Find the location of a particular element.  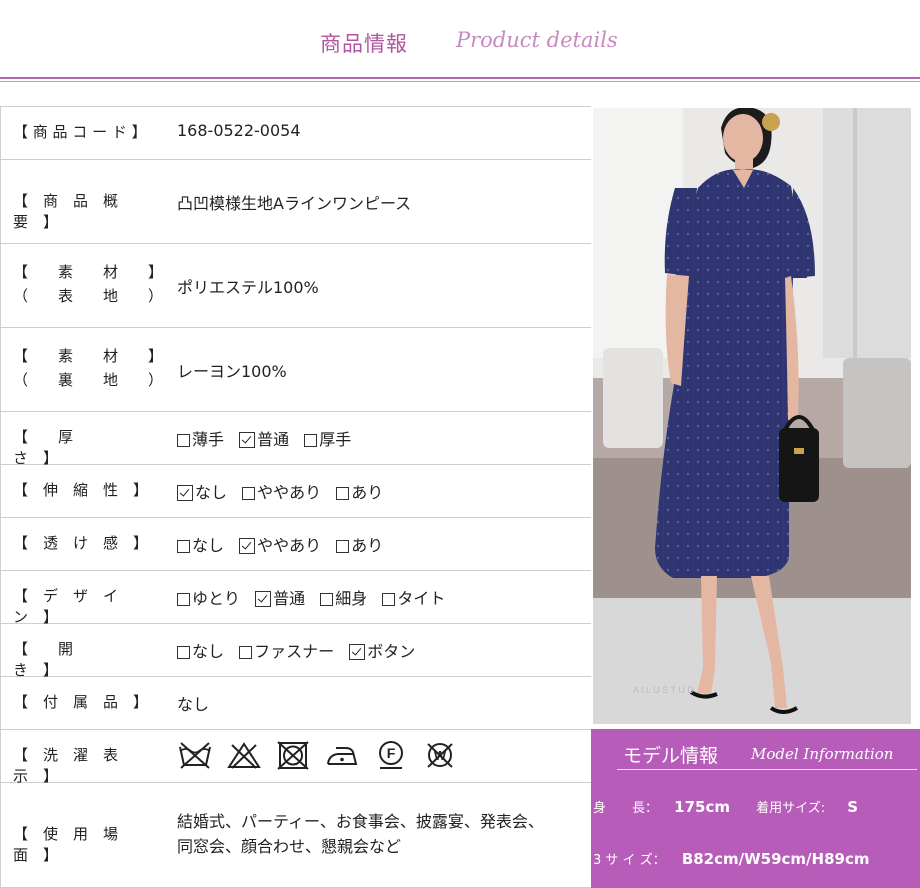

design-options: ゆとり 普通 細身 タイト is located at coordinates (316, 597).